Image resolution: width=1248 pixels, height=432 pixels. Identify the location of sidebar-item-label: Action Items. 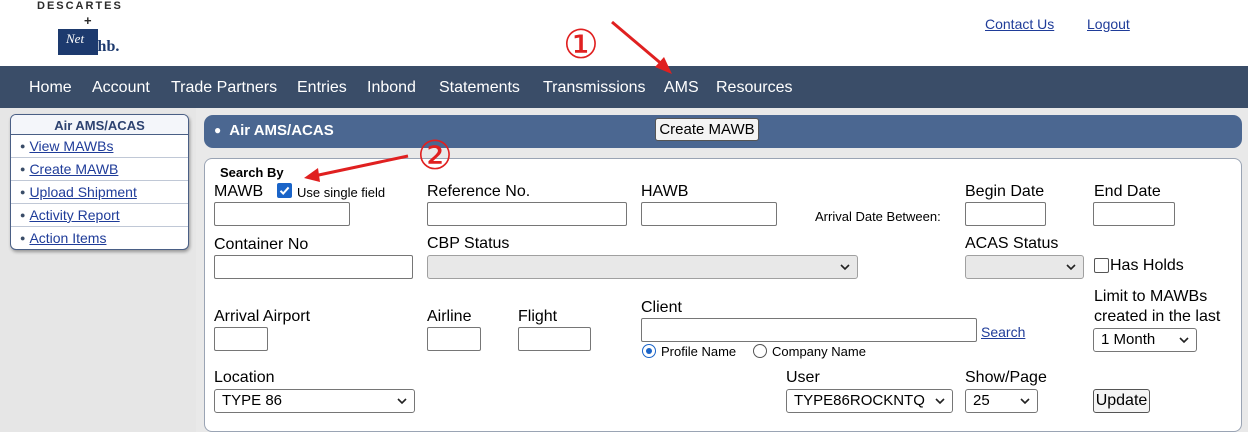
(67, 238).